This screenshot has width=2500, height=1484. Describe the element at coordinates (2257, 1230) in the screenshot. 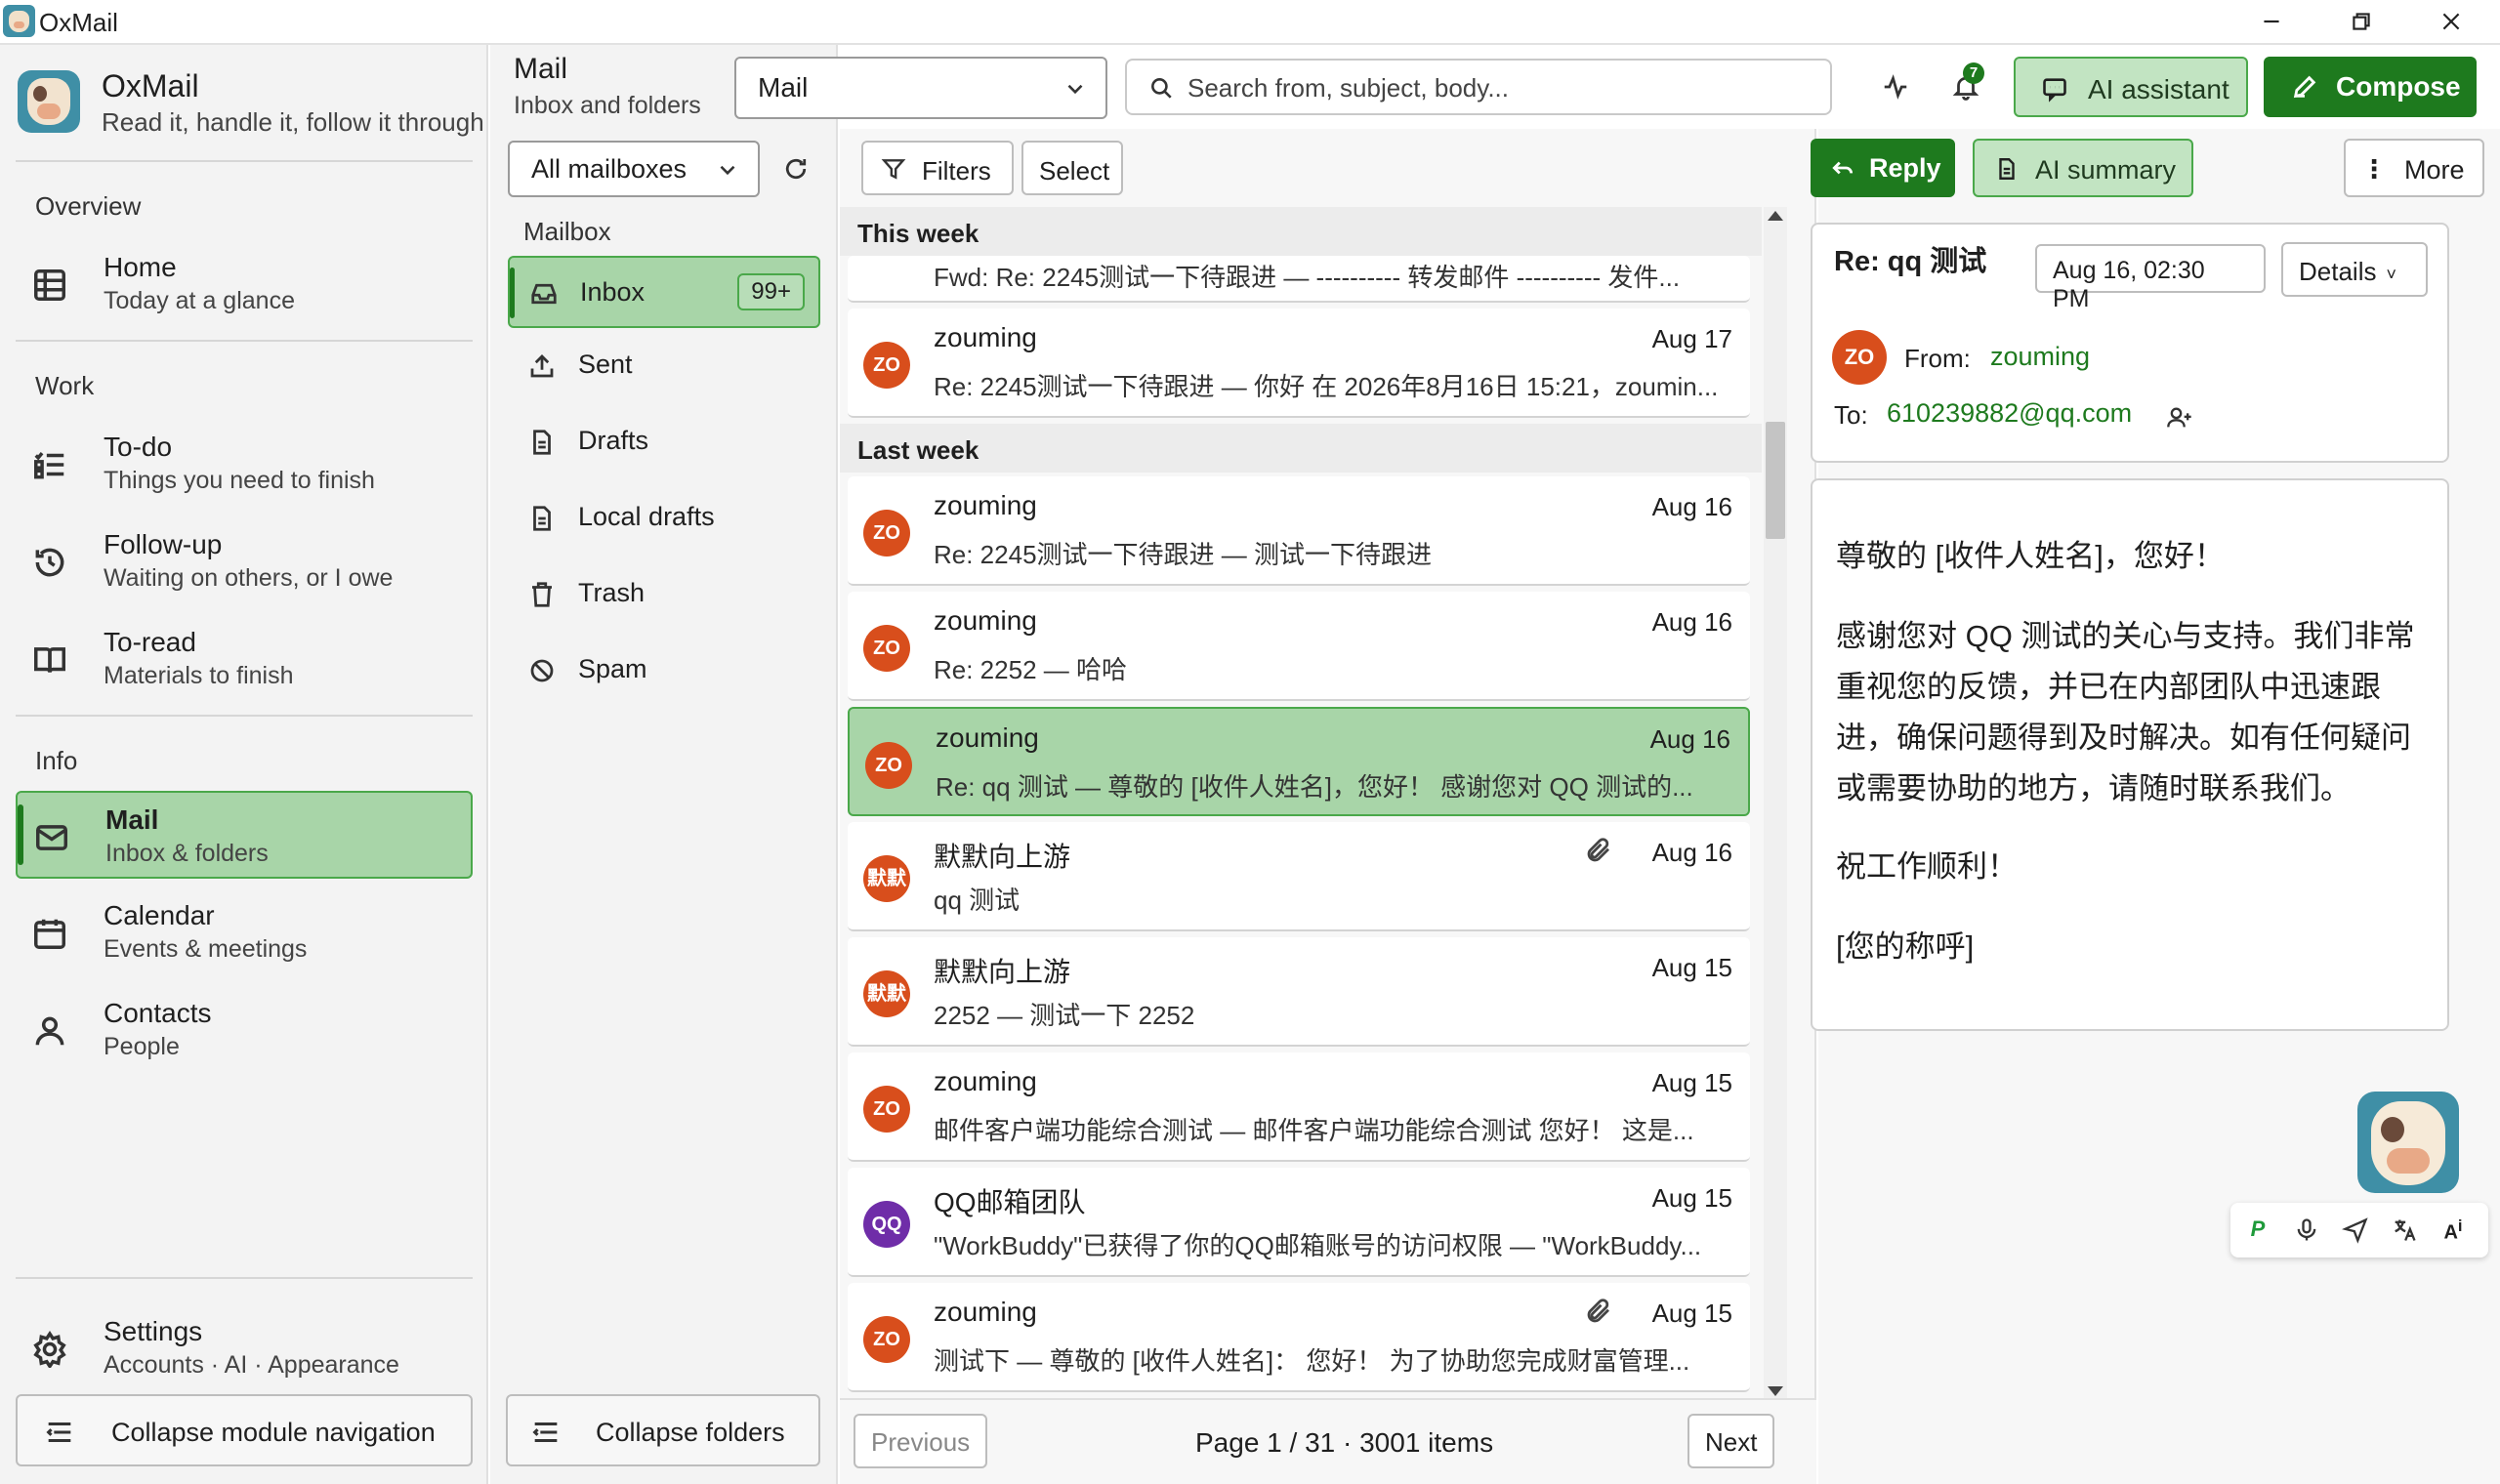

I see `ime-logo-icon: P` at that location.